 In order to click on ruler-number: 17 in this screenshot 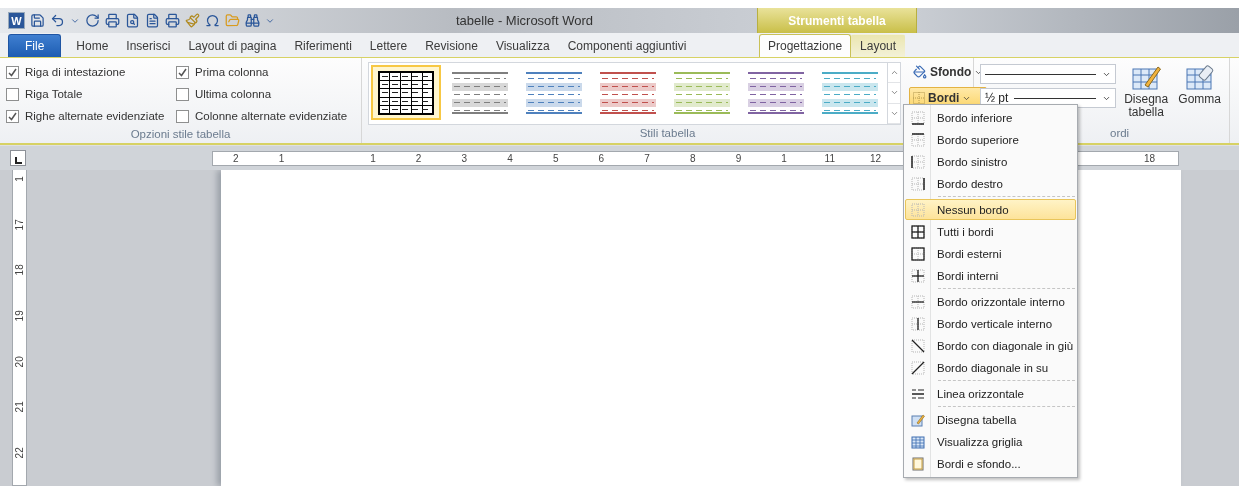, I will do `click(19, 225)`.